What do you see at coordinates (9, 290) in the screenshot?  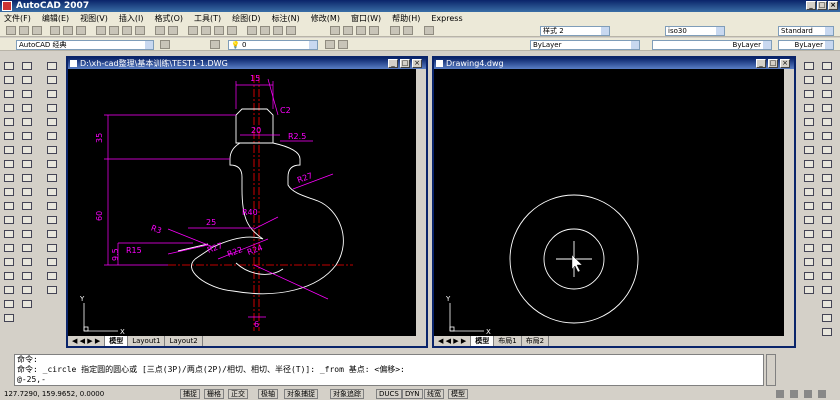 I see `region-icon` at bounding box center [9, 290].